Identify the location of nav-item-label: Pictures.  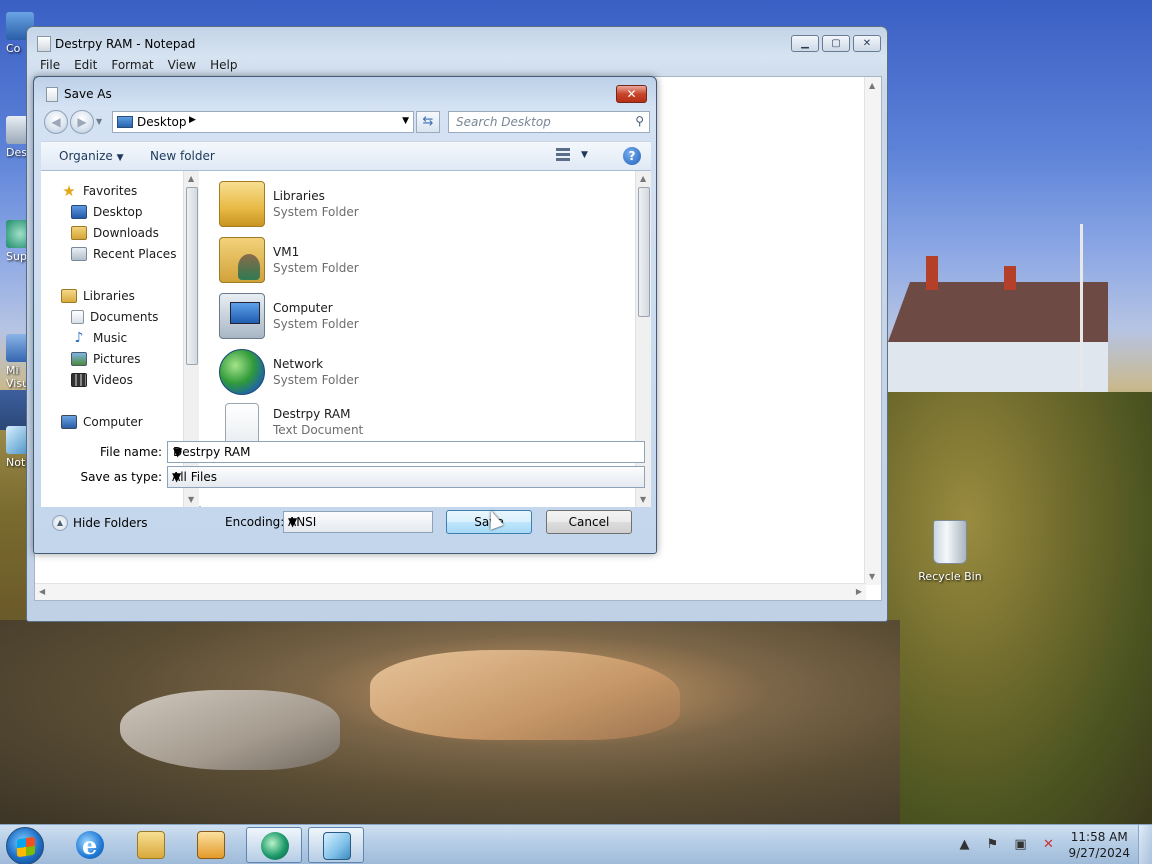
(117, 359).